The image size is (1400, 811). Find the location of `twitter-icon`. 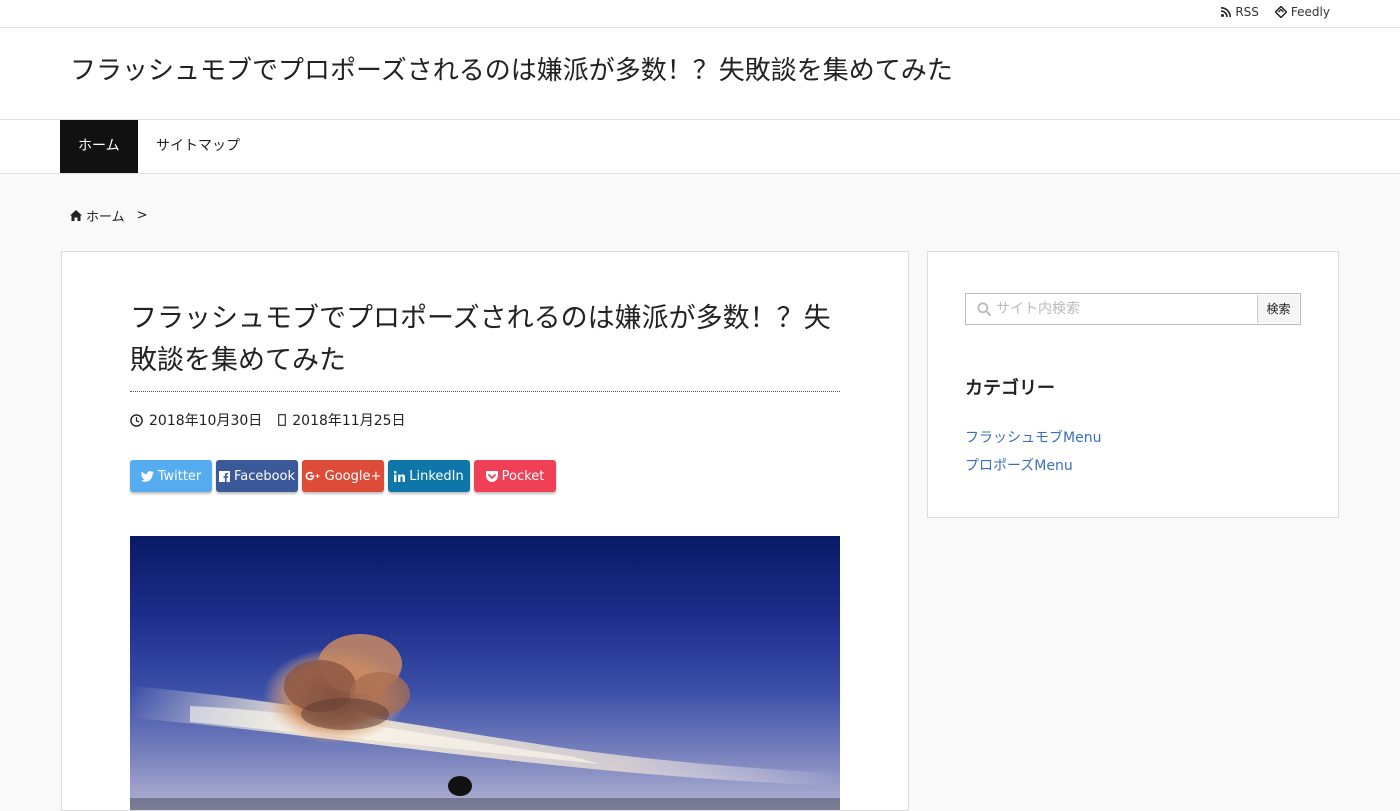

twitter-icon is located at coordinates (147, 476).